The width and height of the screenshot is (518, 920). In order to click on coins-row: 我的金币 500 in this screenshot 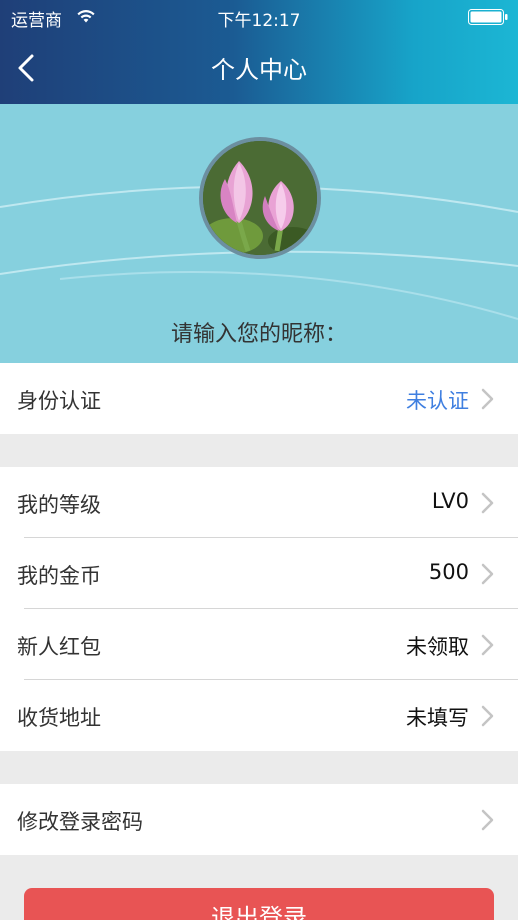, I will do `click(259, 573)`.